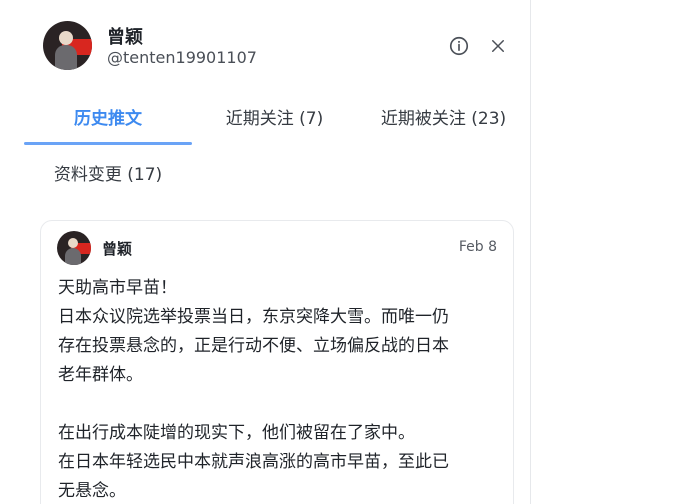 This screenshot has width=680, height=504. I want to click on post-line: 日本众议院选举投票当日，东京突降大雪。而唯一仍, so click(253, 317).